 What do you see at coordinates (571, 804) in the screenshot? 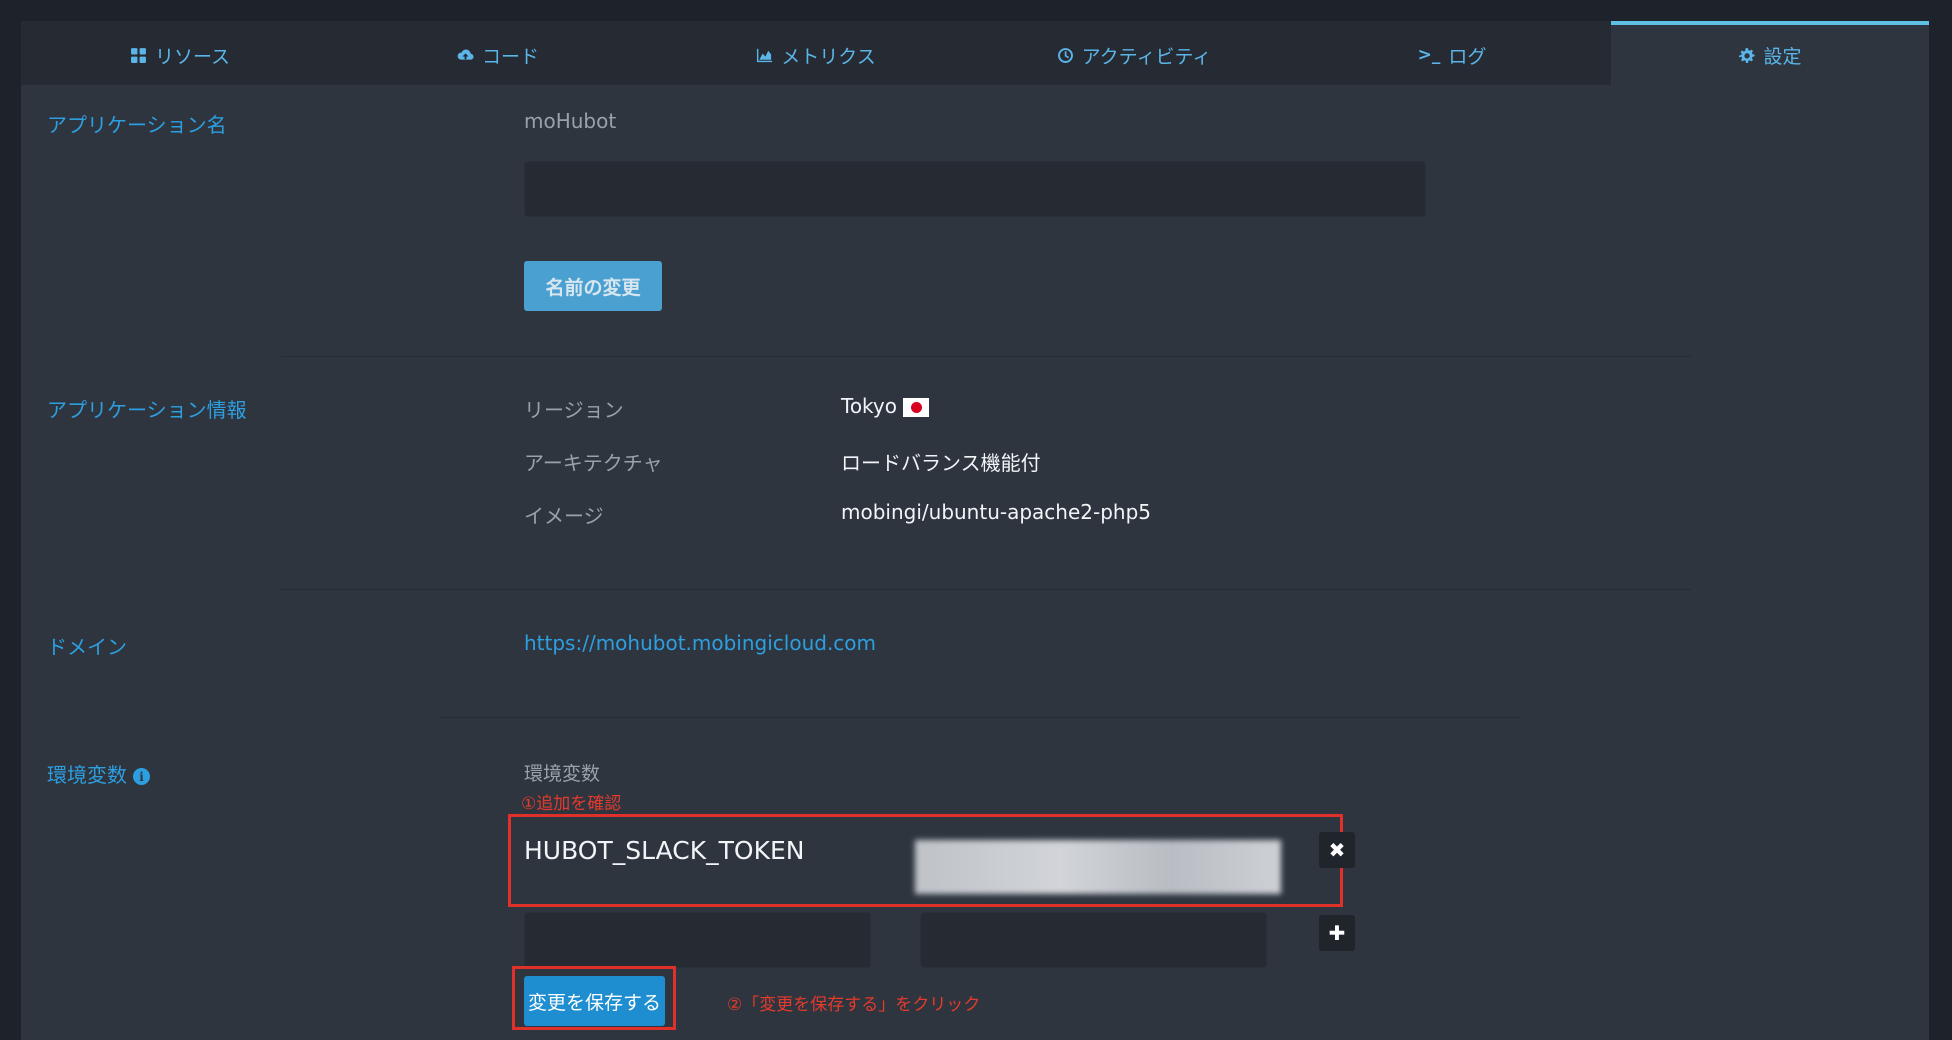
I see `annotation-confirm-add: ①追加を確認` at bounding box center [571, 804].